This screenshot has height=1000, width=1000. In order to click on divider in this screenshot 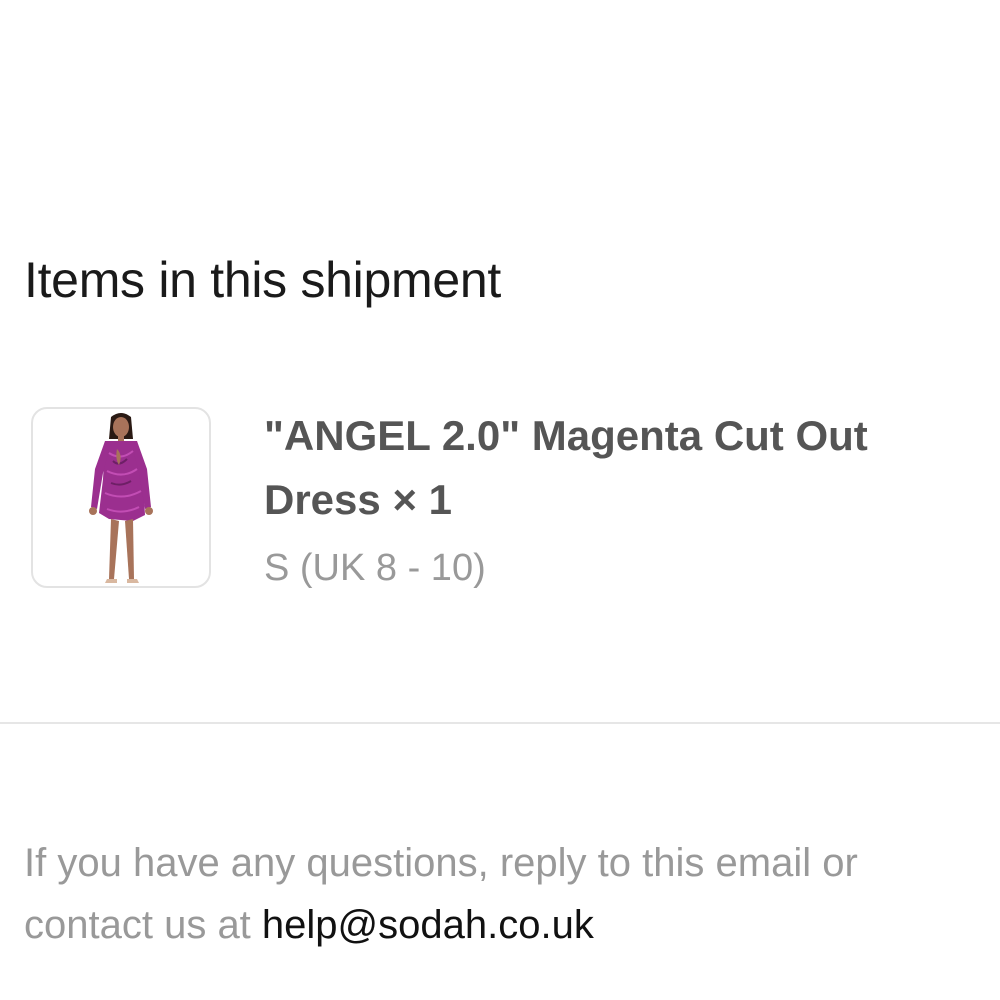, I will do `click(500, 723)`.